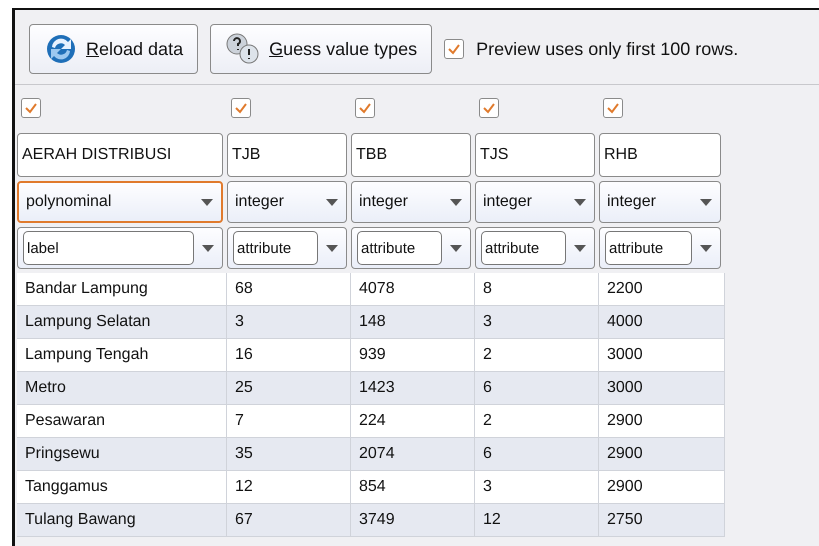  Describe the element at coordinates (122, 454) in the screenshot. I see `table-cell: Pringsewu` at that location.